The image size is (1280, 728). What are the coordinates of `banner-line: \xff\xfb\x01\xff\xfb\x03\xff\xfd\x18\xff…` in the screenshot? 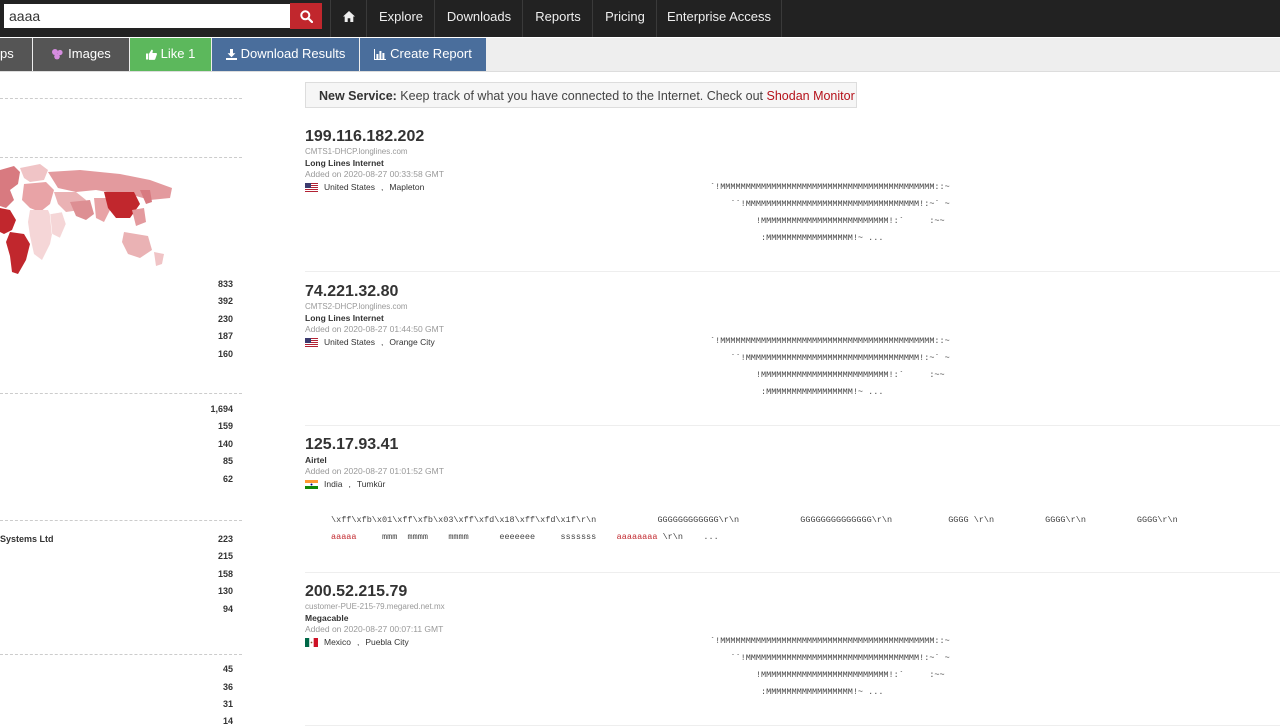 It's located at (754, 520).